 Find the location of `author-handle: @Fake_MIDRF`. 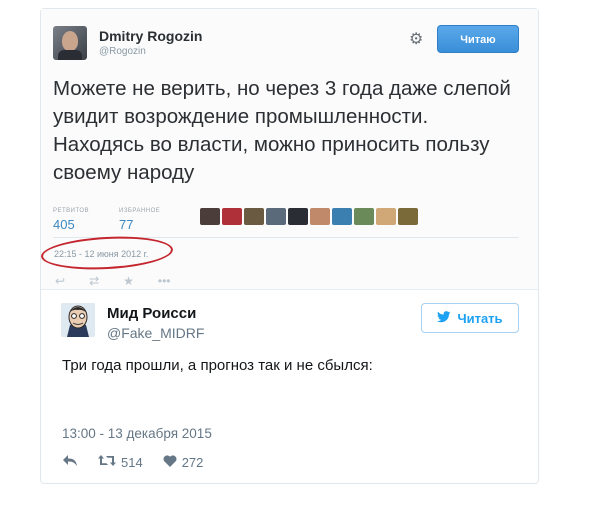

author-handle: @Fake_MIDRF is located at coordinates (155, 333).